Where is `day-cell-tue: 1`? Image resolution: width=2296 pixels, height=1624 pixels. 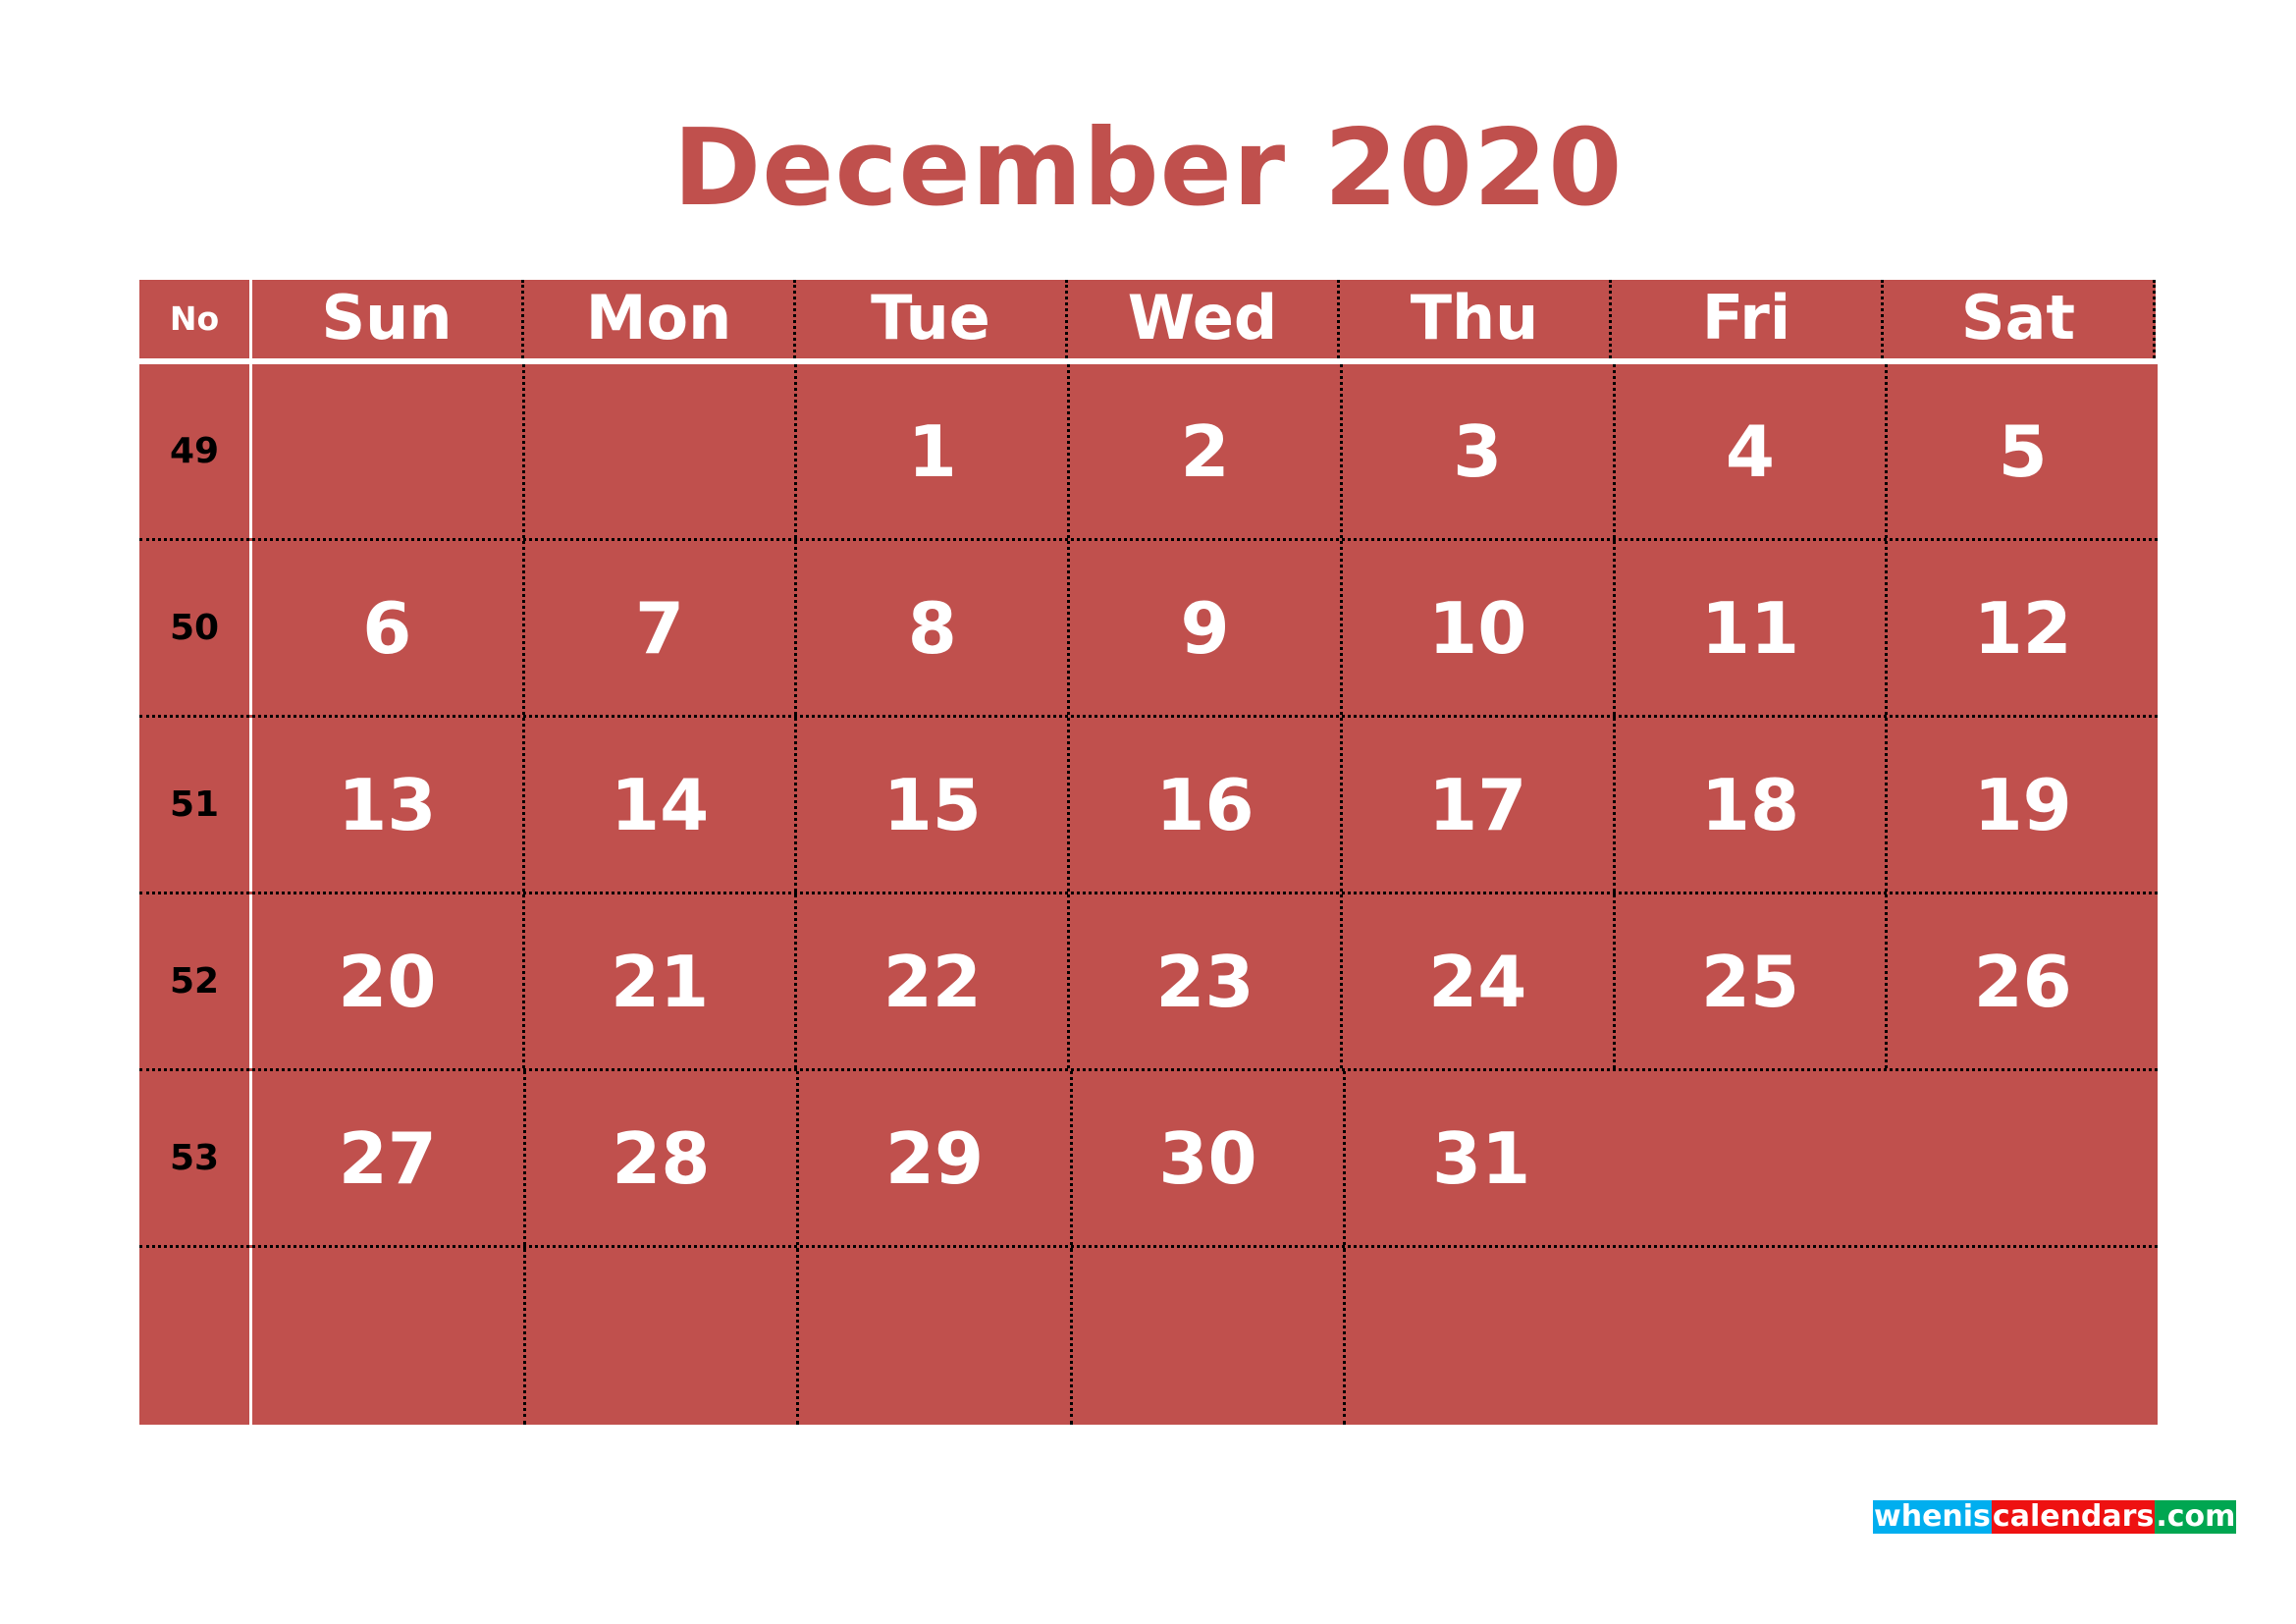
day-cell-tue: 1 is located at coordinates (934, 451).